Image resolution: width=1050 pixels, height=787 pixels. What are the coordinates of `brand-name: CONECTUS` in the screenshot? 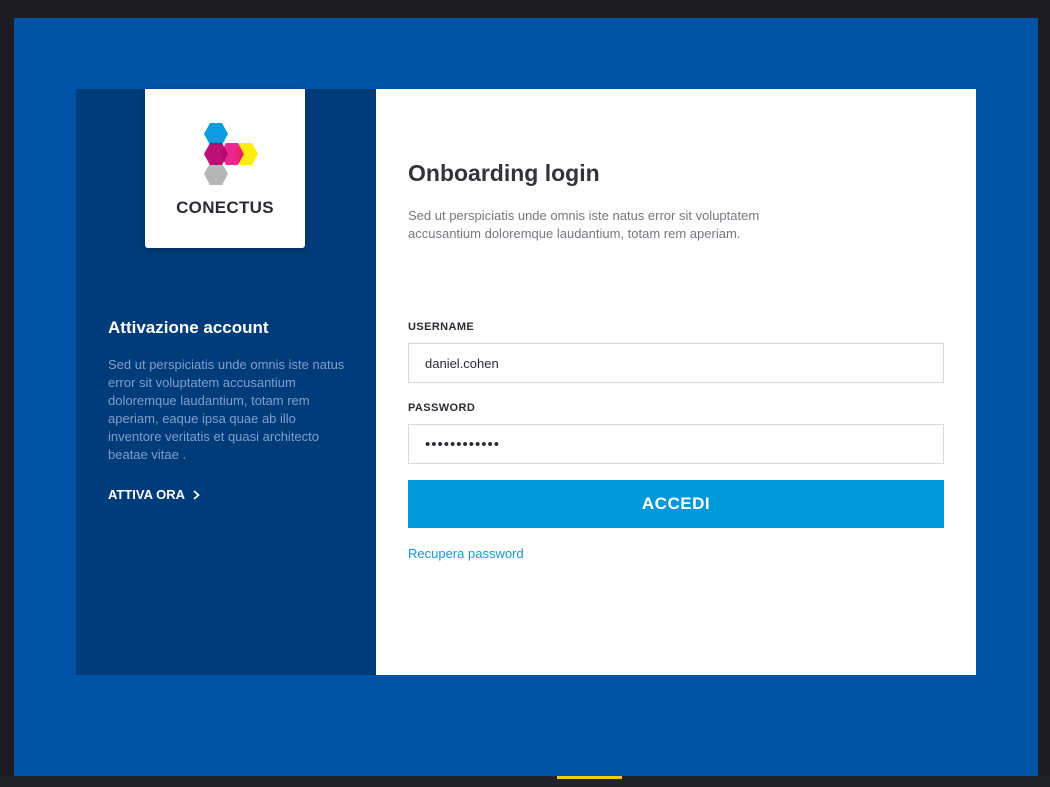 It's located at (225, 207).